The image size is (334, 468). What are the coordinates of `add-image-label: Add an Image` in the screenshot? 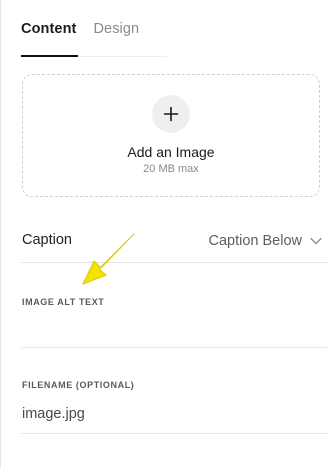 It's located at (171, 152).